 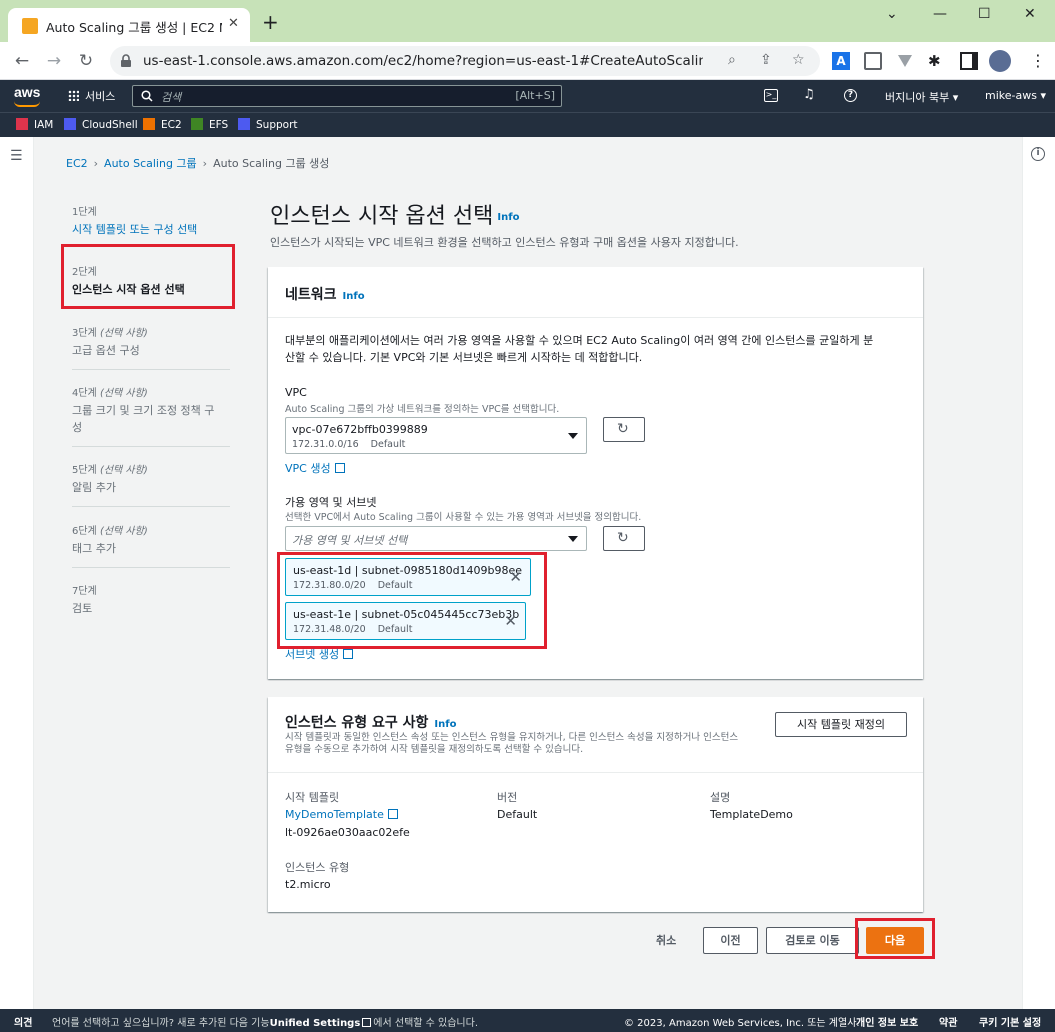 I want to click on az-placeholder: 가용 영역 및 서브넷 선택, so click(x=350, y=540).